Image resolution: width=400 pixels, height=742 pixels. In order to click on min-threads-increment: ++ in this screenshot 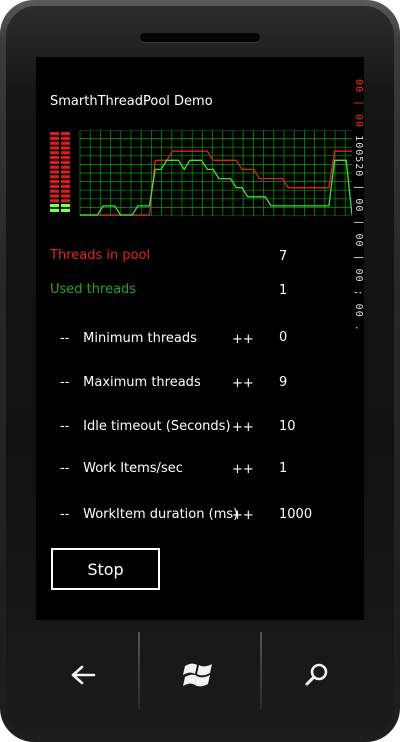, I will do `click(243, 339)`.